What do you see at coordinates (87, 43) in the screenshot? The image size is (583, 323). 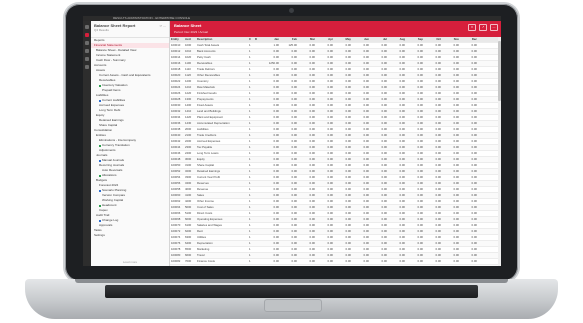 I see `document-icon` at bounding box center [87, 43].